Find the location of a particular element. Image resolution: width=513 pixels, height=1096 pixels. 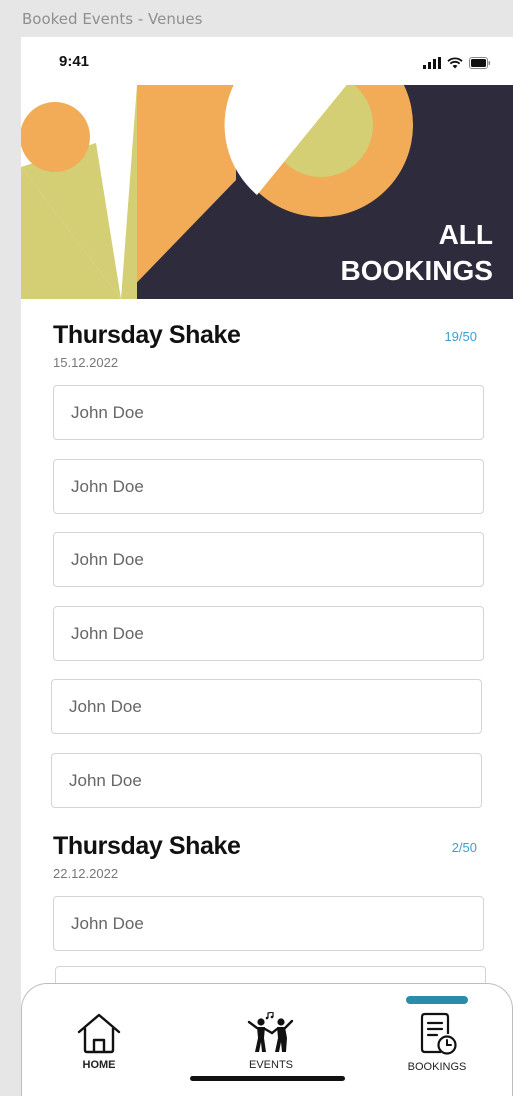

status-bar: 9:41 is located at coordinates (267, 61).